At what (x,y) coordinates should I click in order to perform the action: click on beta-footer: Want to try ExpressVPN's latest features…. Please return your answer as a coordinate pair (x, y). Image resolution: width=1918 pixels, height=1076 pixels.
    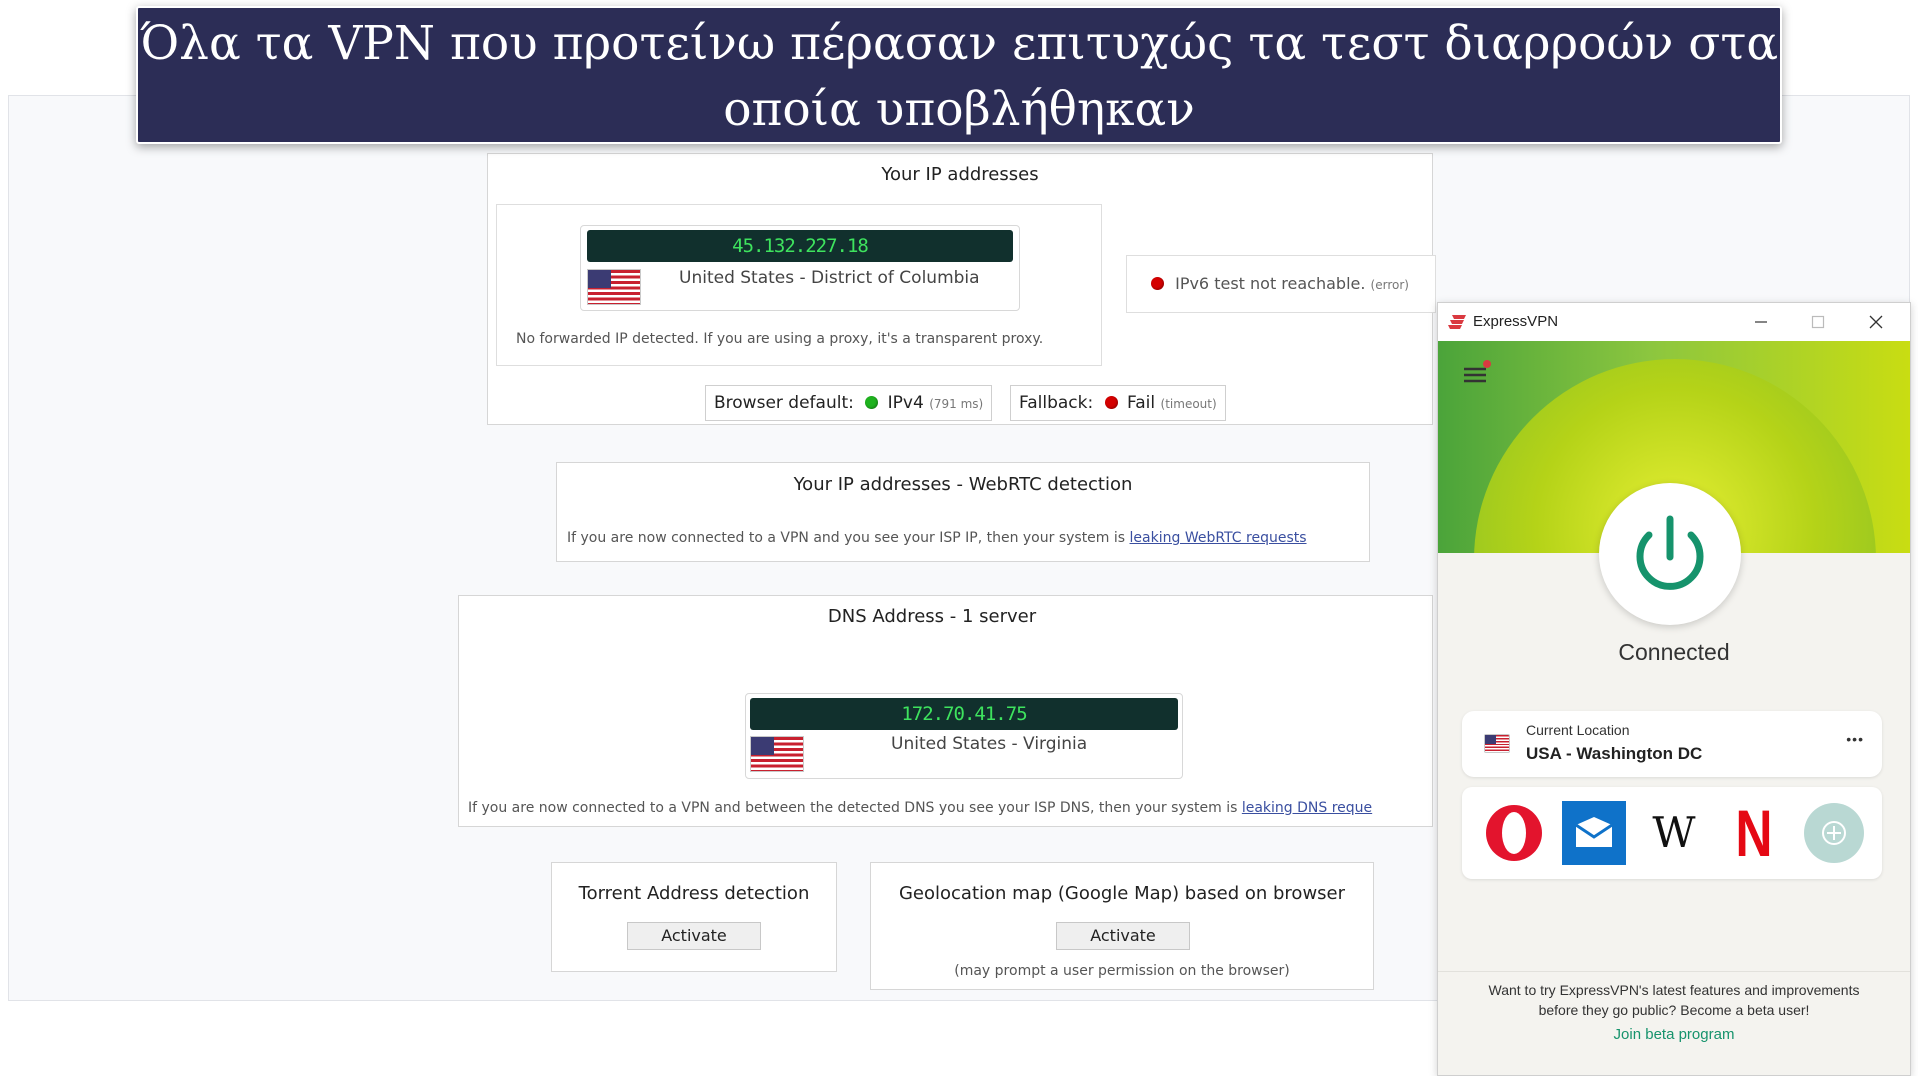
    Looking at the image, I should click on (1674, 1023).